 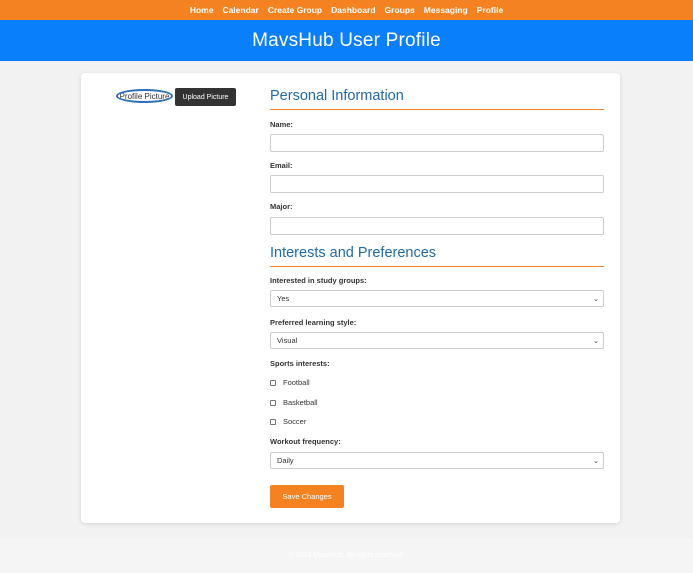 What do you see at coordinates (273, 382) in the screenshot?
I see `football-checkbox` at bounding box center [273, 382].